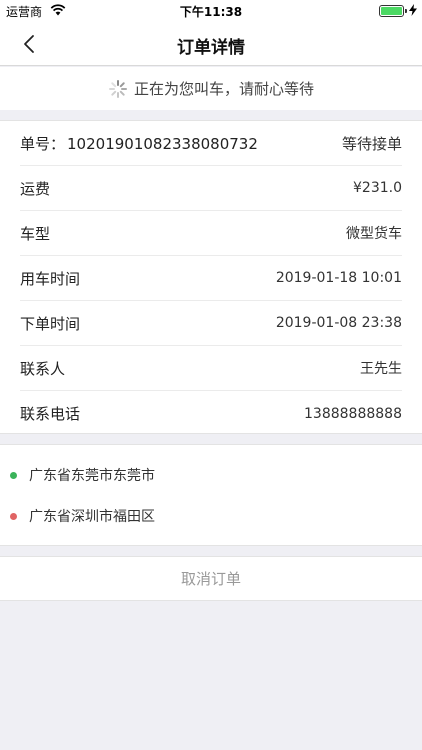 The height and width of the screenshot is (750, 422). I want to click on charging-icon, so click(413, 10).